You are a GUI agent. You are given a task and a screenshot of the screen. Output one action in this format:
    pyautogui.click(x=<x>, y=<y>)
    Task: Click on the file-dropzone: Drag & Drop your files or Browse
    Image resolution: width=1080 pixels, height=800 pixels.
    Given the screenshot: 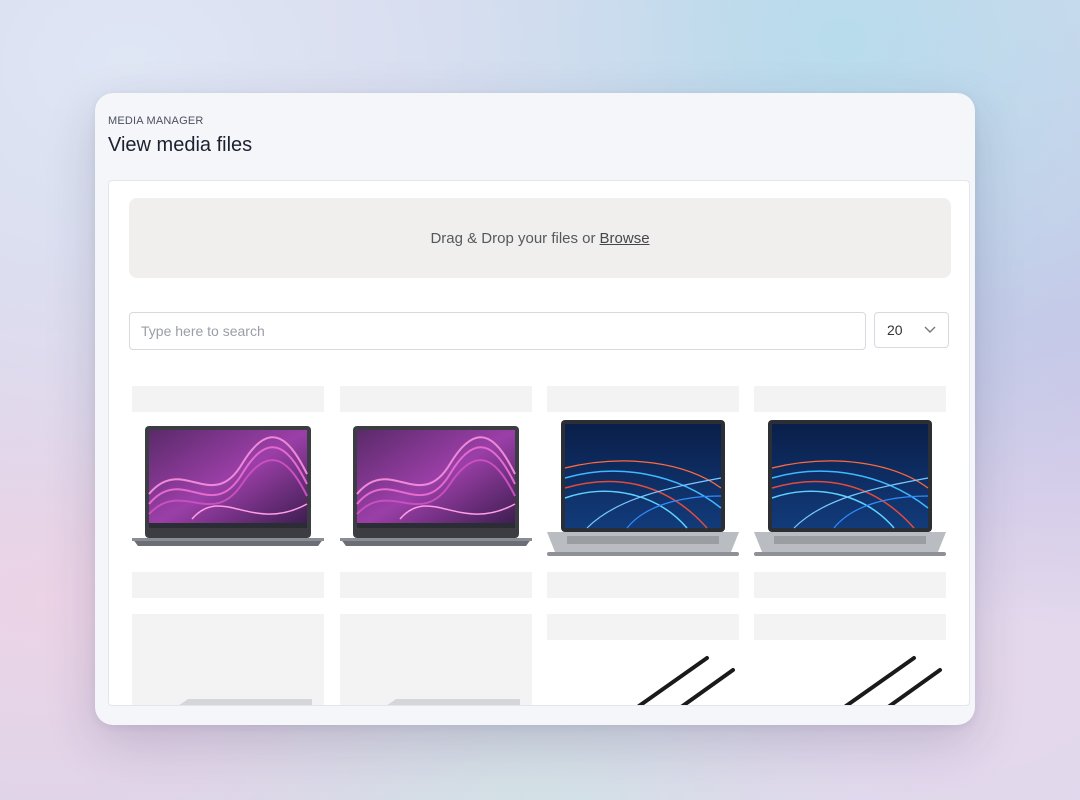 What is the action you would take?
    pyautogui.click(x=540, y=238)
    